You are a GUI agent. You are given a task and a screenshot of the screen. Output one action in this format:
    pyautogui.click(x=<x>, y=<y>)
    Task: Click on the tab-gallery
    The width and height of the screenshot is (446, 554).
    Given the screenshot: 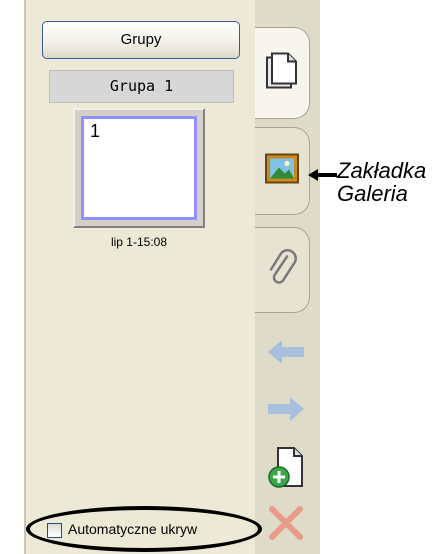 What is the action you would take?
    pyautogui.click(x=282, y=171)
    